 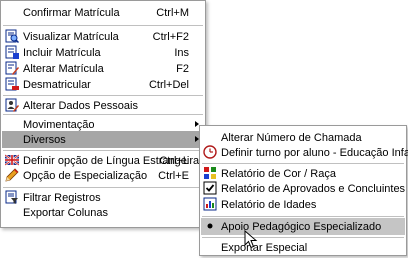 What do you see at coordinates (57, 84) in the screenshot?
I see `menu-item-label: Desmatricular` at bounding box center [57, 84].